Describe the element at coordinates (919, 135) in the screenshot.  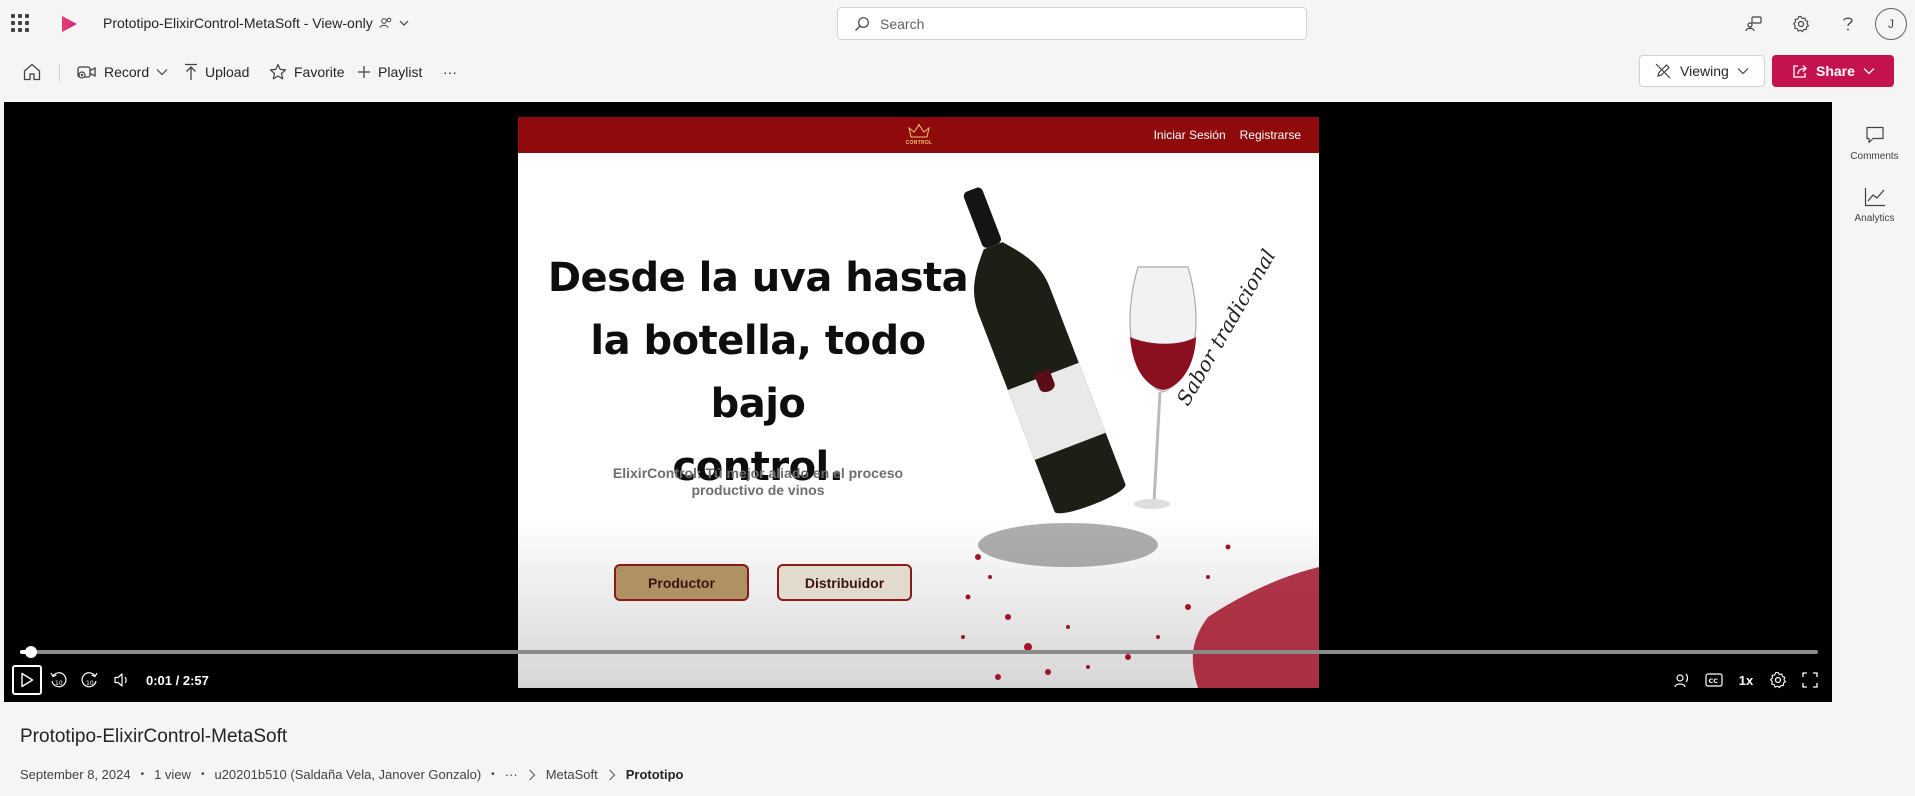
I see `site-logo: CONTROL` at that location.